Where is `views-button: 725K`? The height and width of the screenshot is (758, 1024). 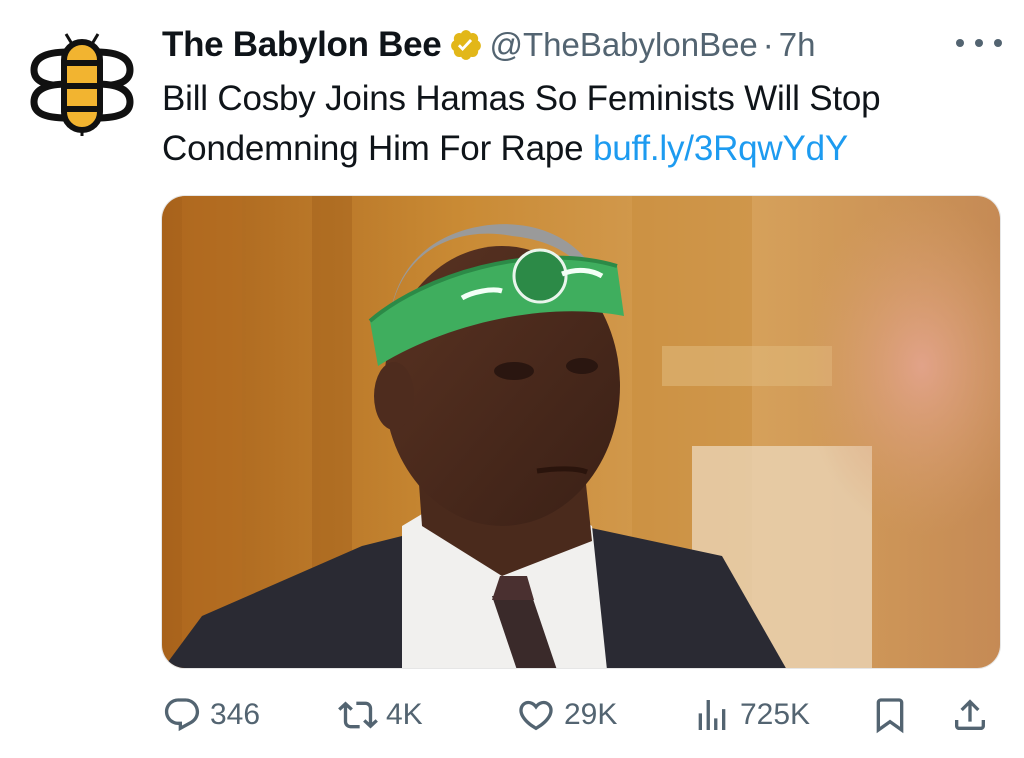
views-button: 725K is located at coordinates (751, 715).